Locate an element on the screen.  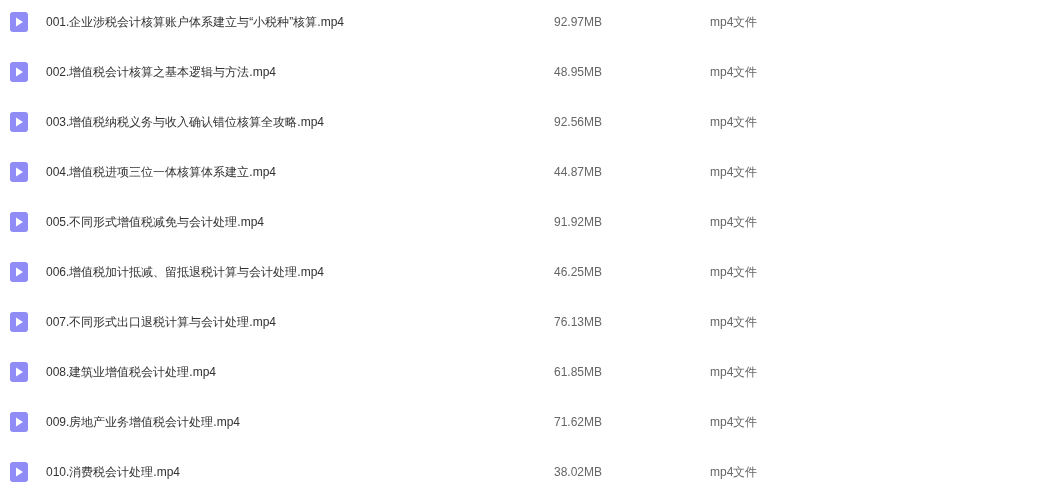
file-size: 38.02MB is located at coordinates (579, 472).